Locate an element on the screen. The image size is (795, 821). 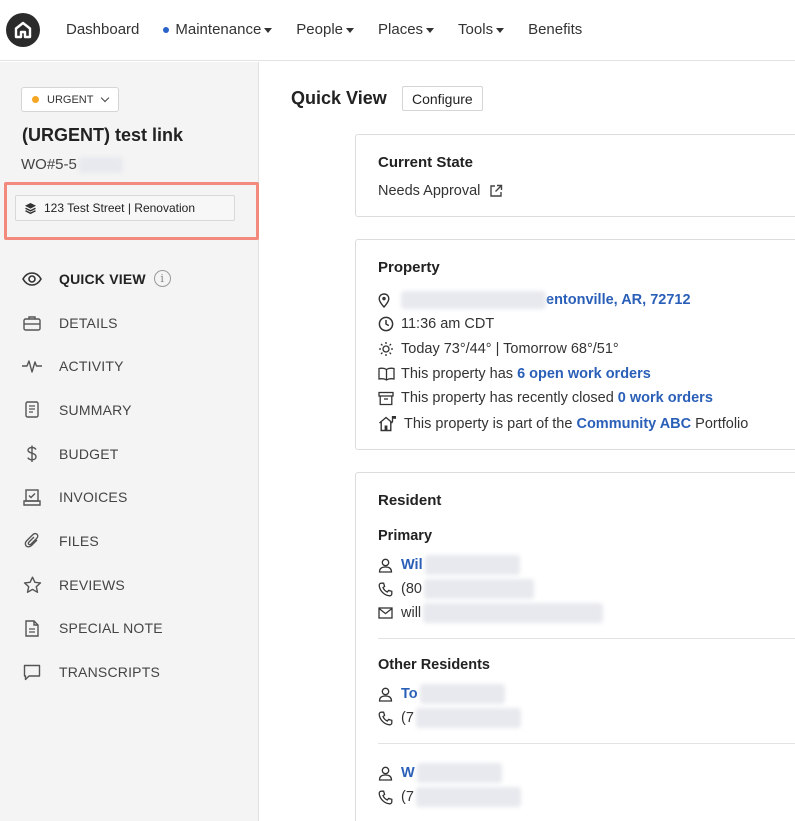
document-icon is located at coordinates (32, 410).